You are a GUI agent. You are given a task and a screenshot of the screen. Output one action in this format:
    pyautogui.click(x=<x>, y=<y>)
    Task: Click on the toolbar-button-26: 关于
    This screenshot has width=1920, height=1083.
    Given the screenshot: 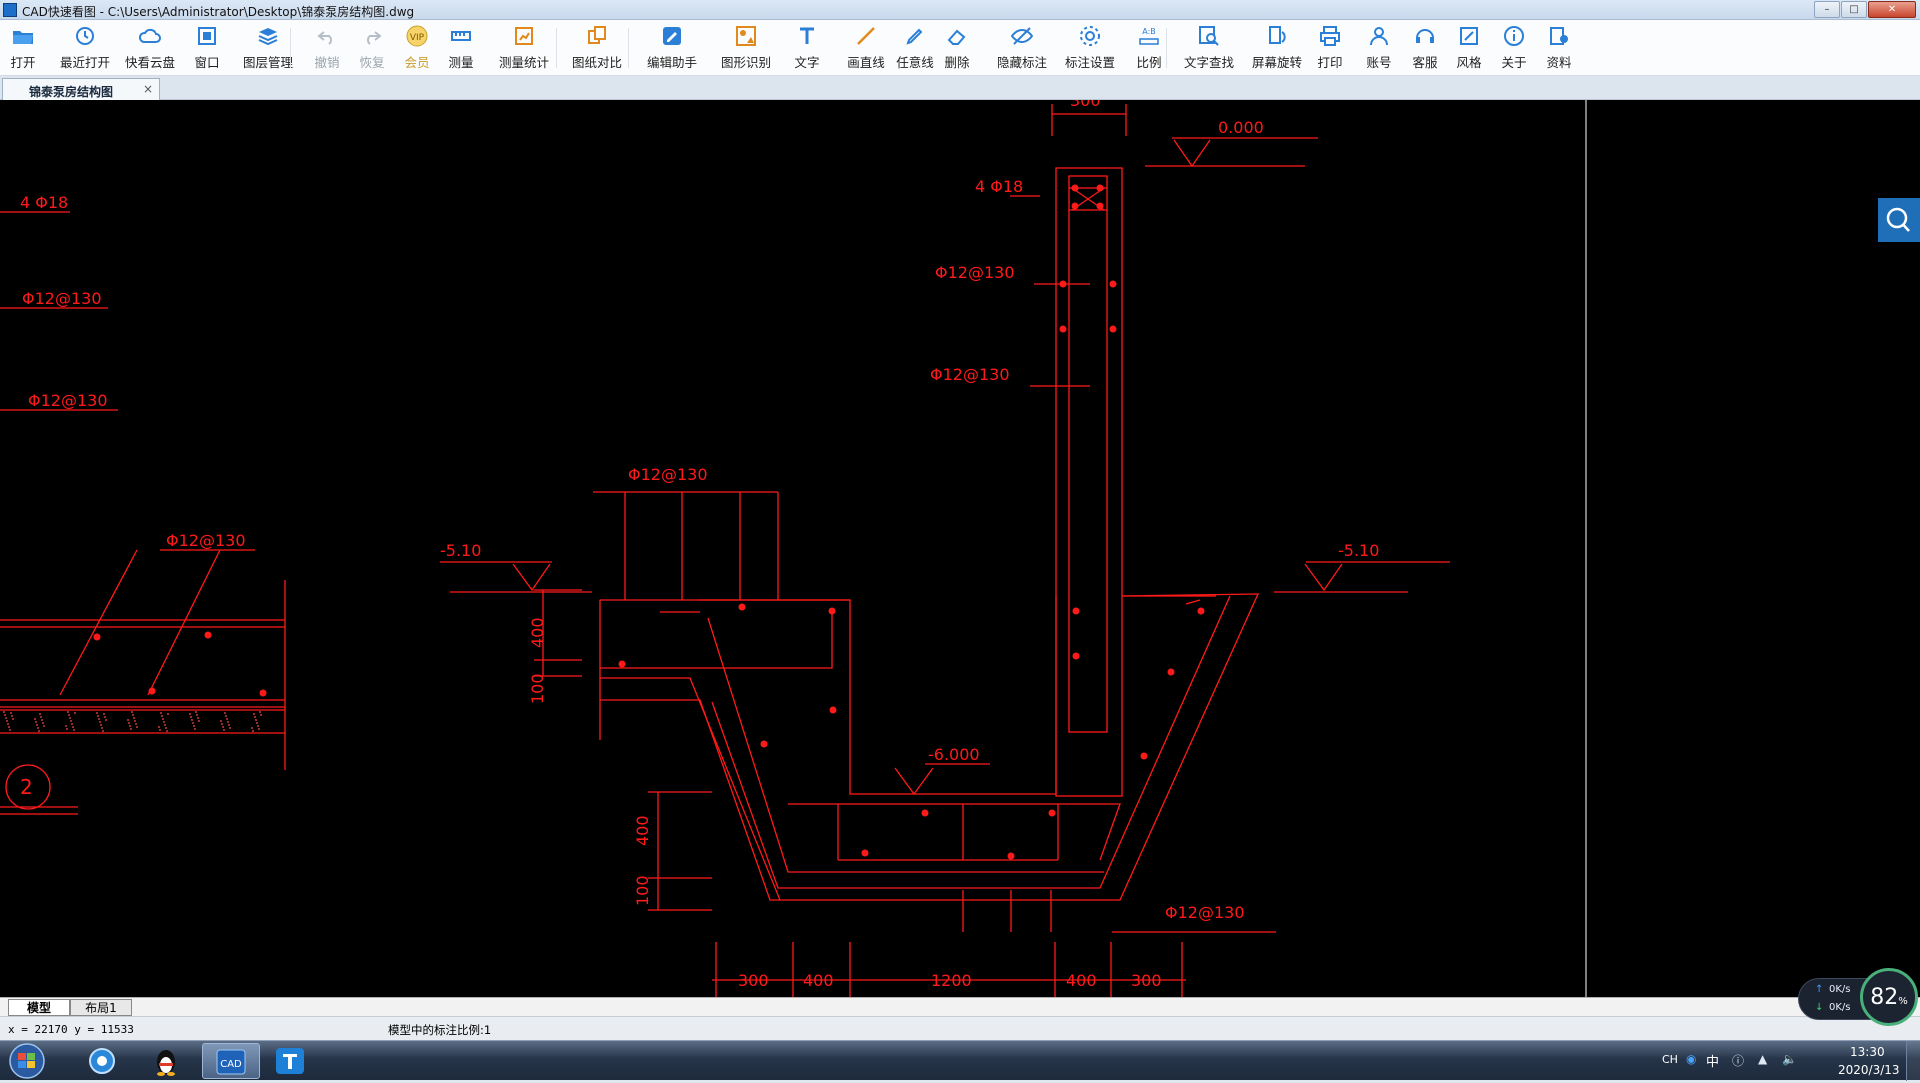 What is the action you would take?
    pyautogui.click(x=1514, y=48)
    